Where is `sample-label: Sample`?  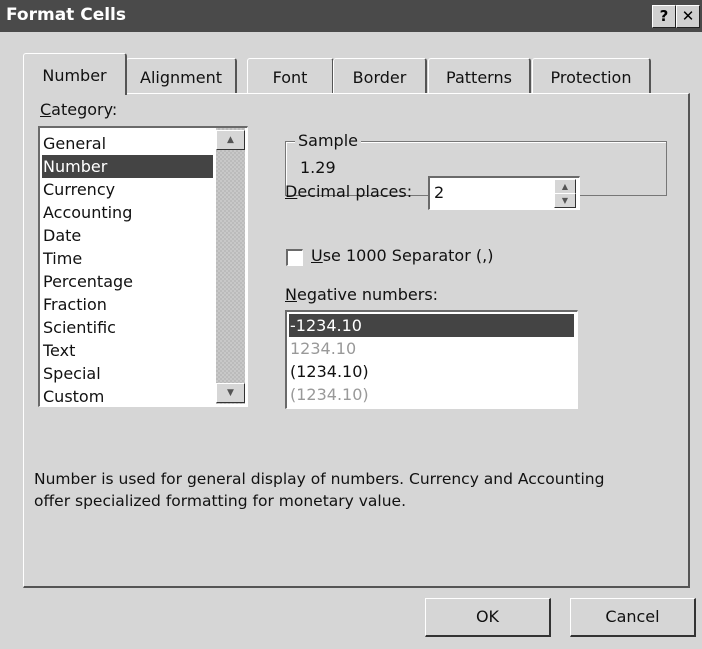 sample-label: Sample is located at coordinates (328, 140).